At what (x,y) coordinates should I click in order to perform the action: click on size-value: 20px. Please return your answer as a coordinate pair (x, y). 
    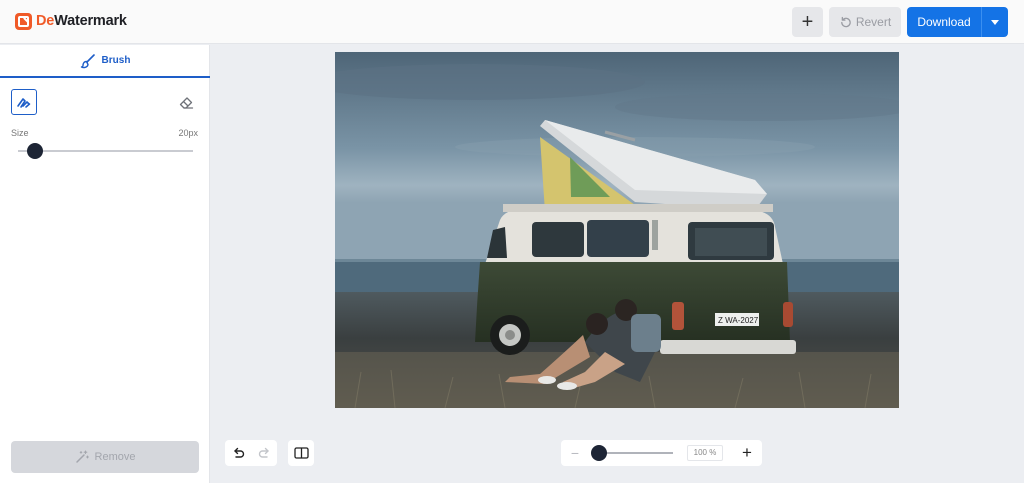
    Looking at the image, I should click on (188, 133).